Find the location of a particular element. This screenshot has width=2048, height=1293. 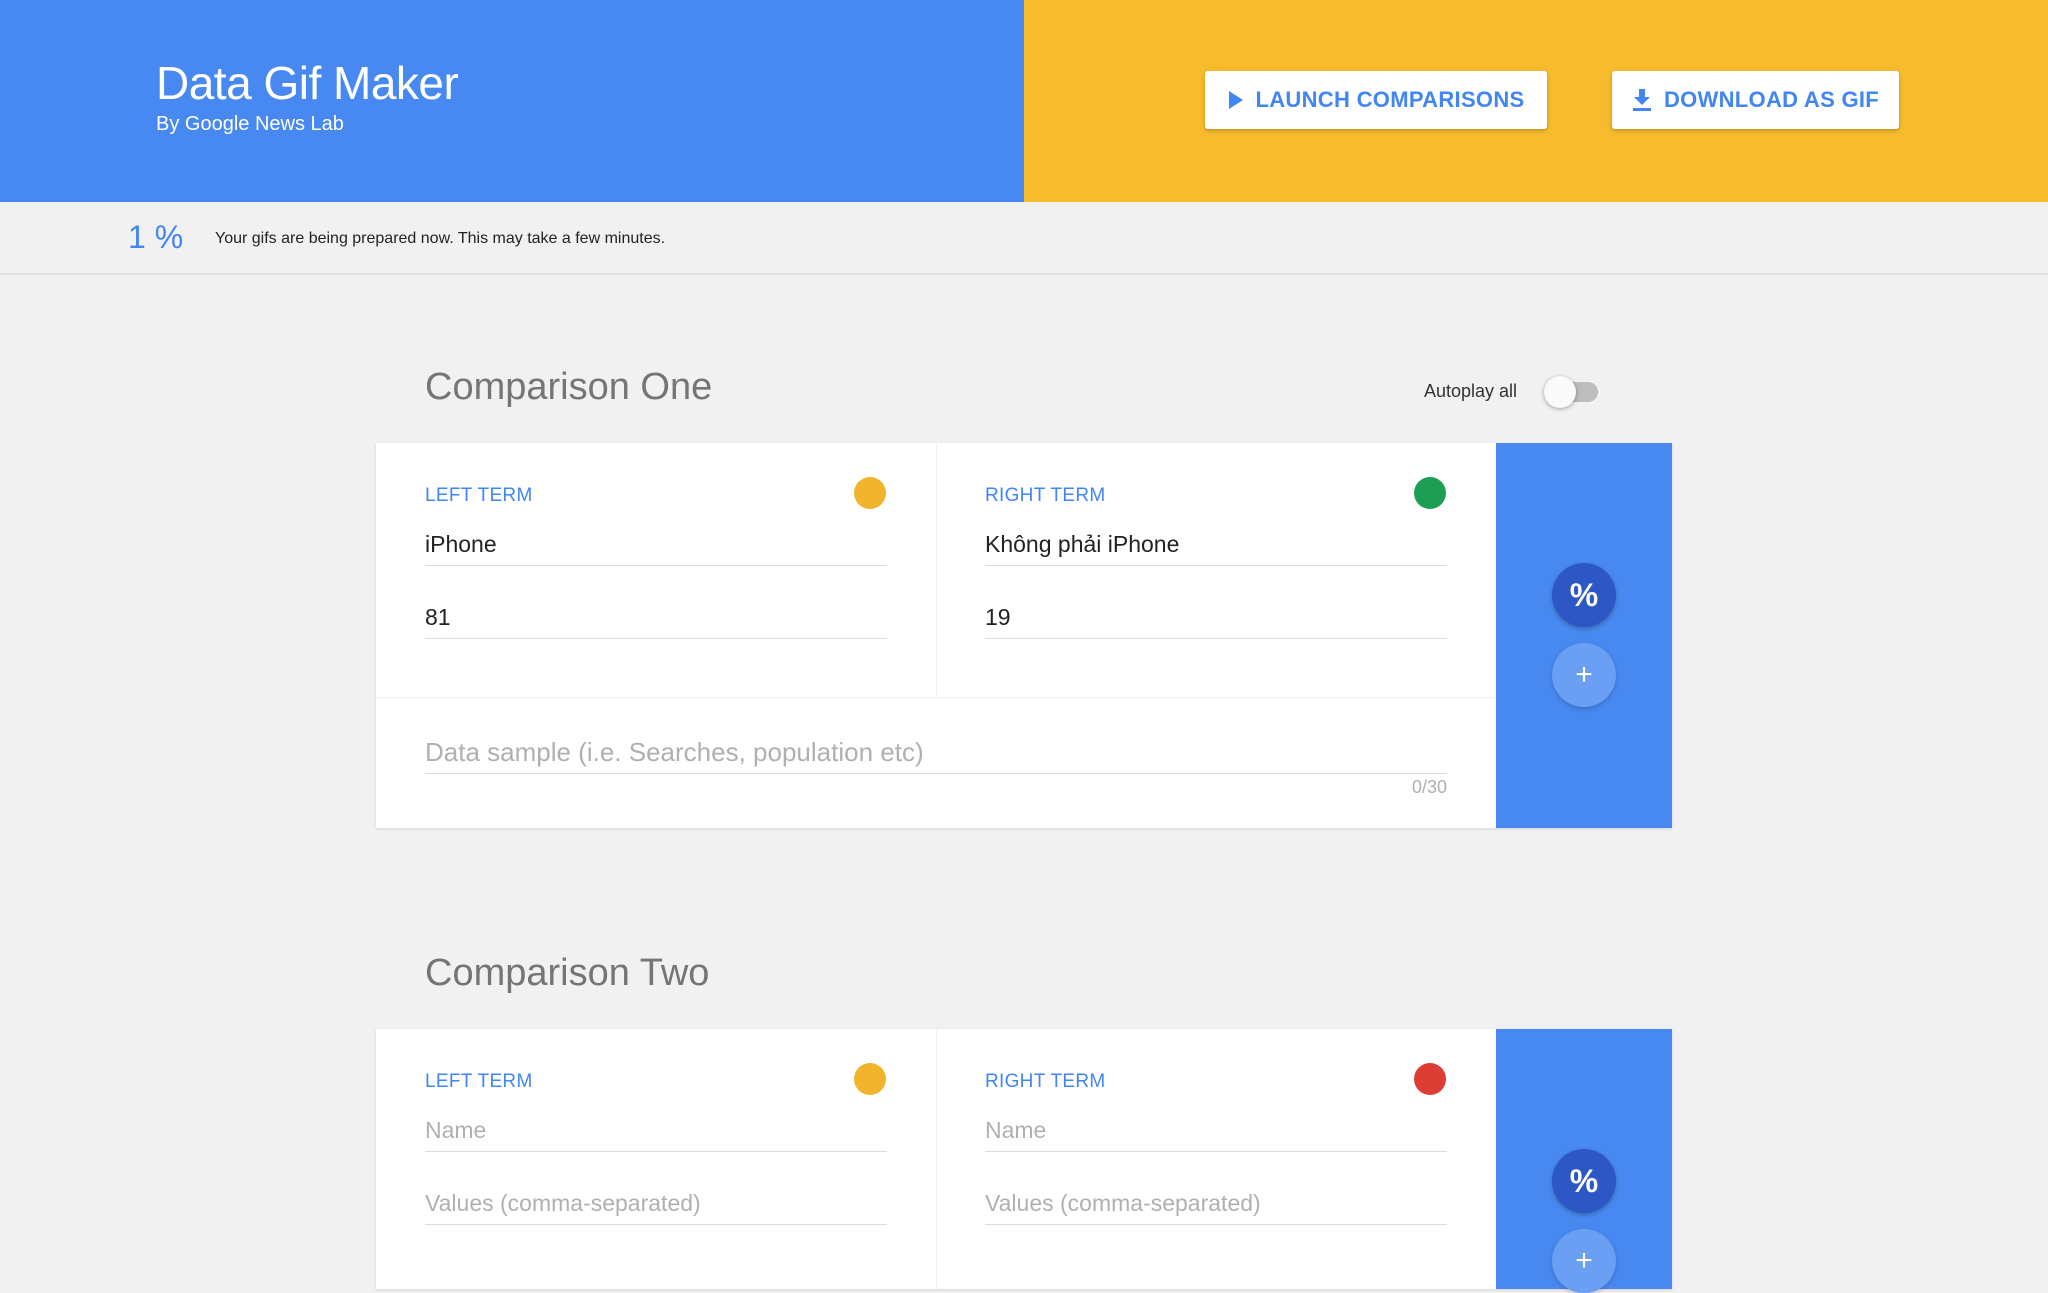

autoplay-toggle is located at coordinates (1573, 392).